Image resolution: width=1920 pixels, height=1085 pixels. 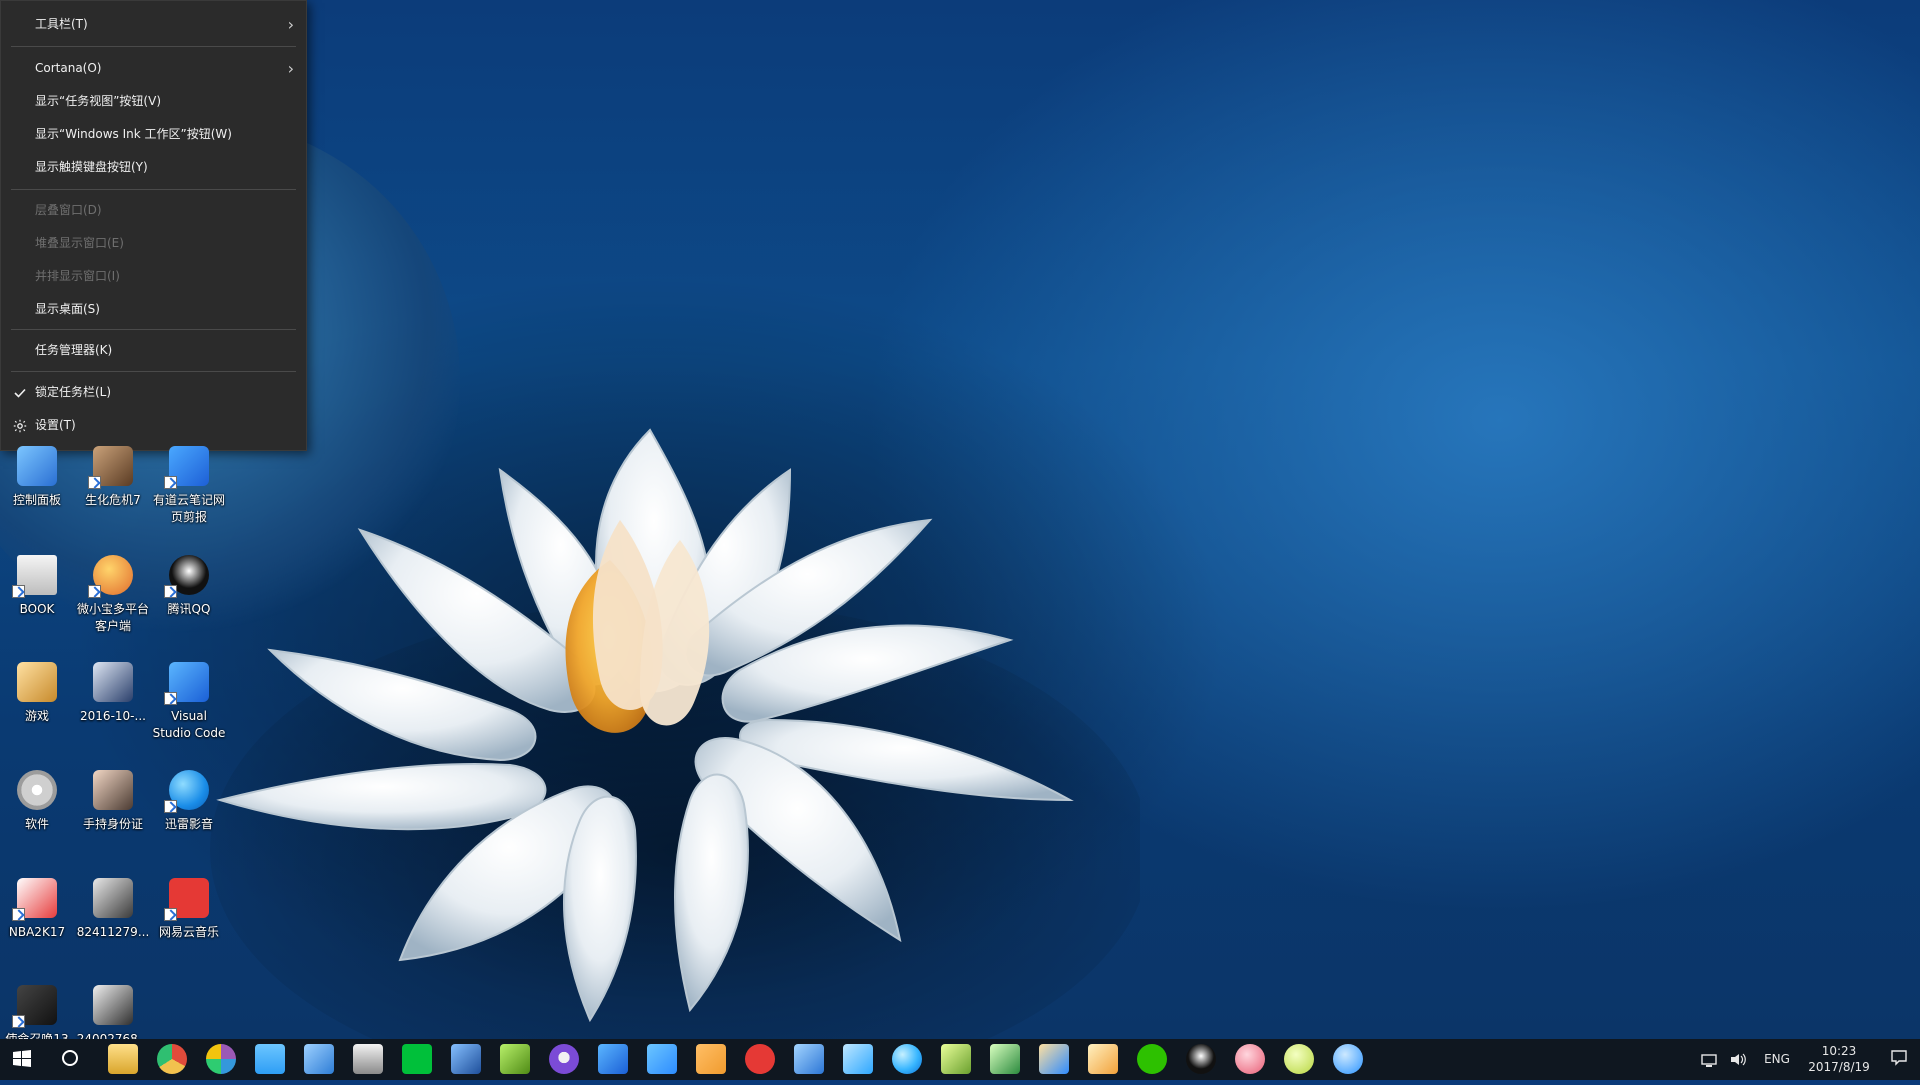 What do you see at coordinates (1250, 1059) in the screenshot?
I see `mascot-app-icon` at bounding box center [1250, 1059].